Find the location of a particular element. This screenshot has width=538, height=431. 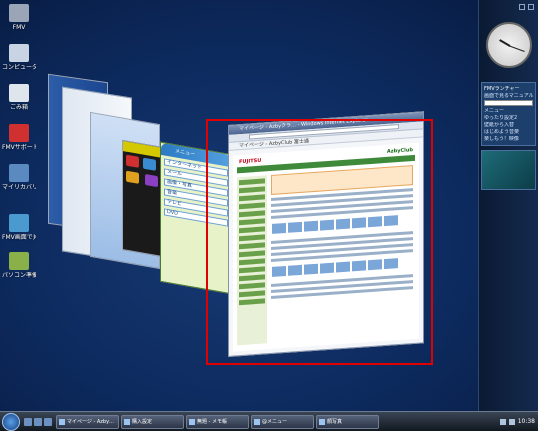

fmv-item: 楽しもう！映像 is located at coordinates (508, 139).